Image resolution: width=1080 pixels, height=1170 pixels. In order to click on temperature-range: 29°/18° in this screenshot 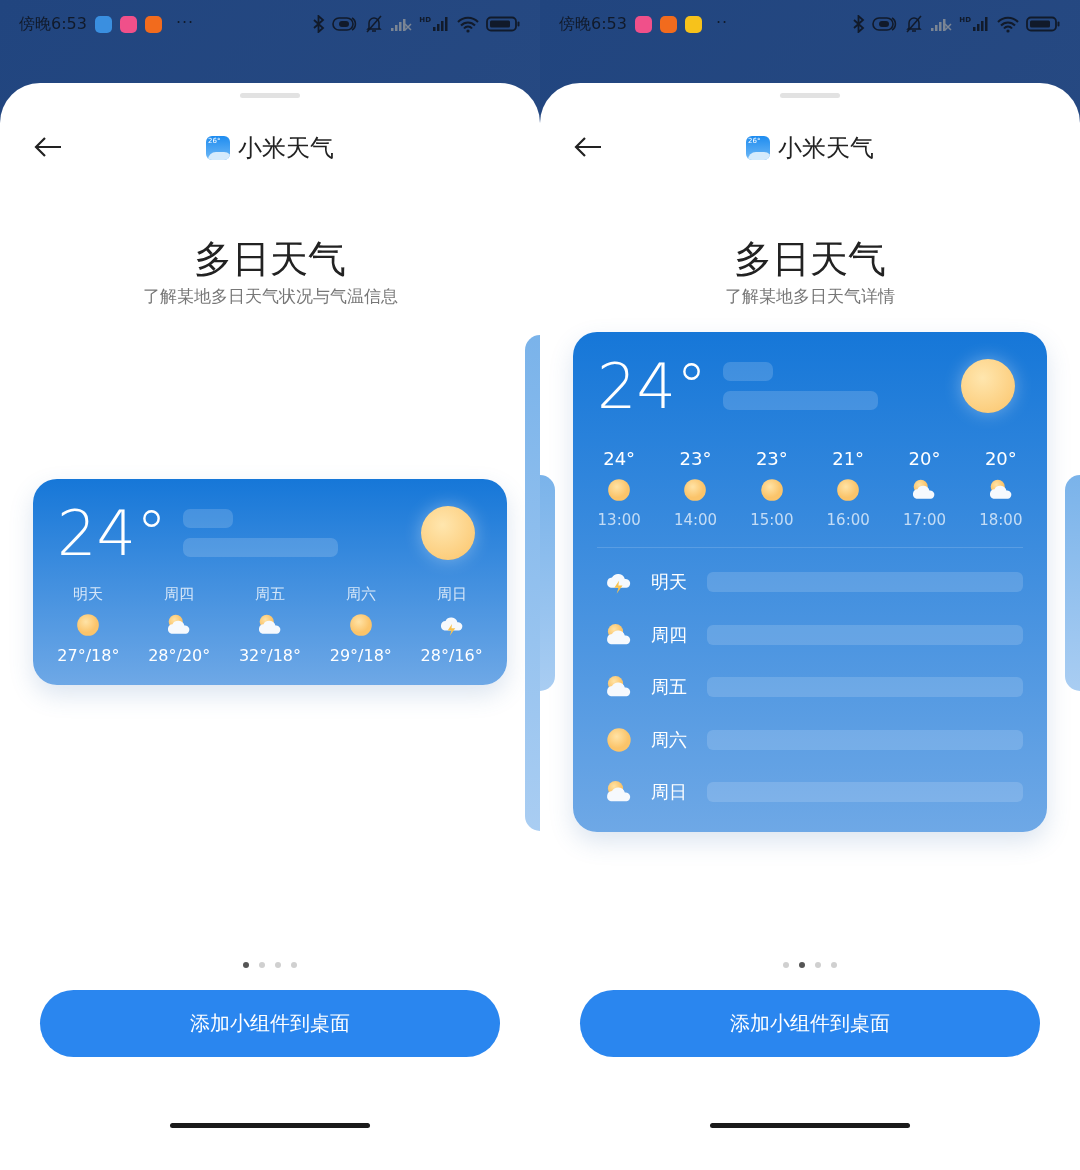, I will do `click(360, 655)`.